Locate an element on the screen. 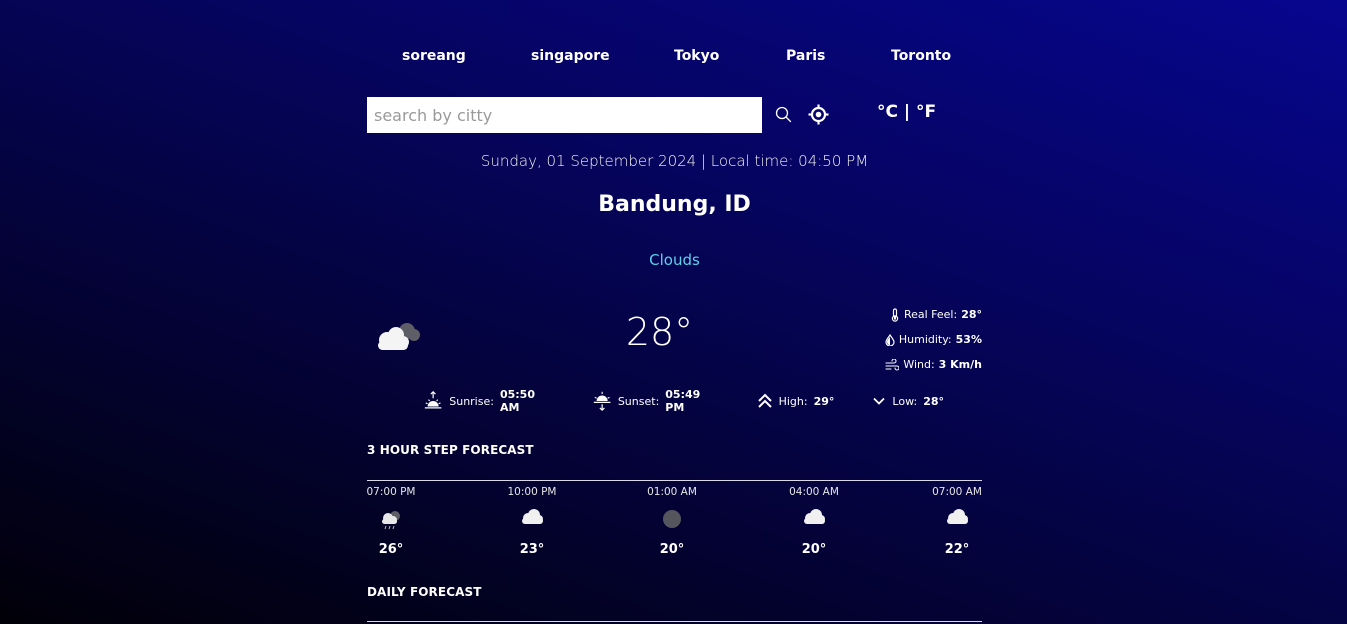 This screenshot has width=1347, height=624. low-item: Low: 28° is located at coordinates (908, 401).